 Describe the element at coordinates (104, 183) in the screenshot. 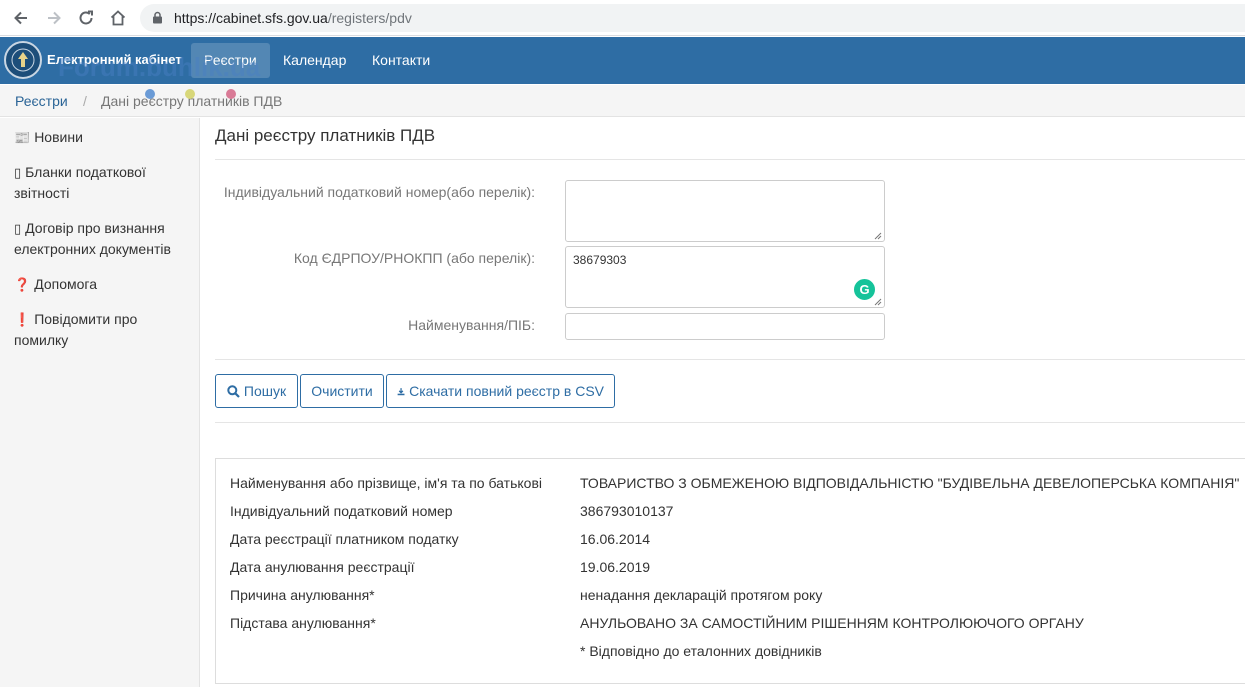

I see `sidebar-item-forms: ▯ Бланки податкової звітності` at that location.